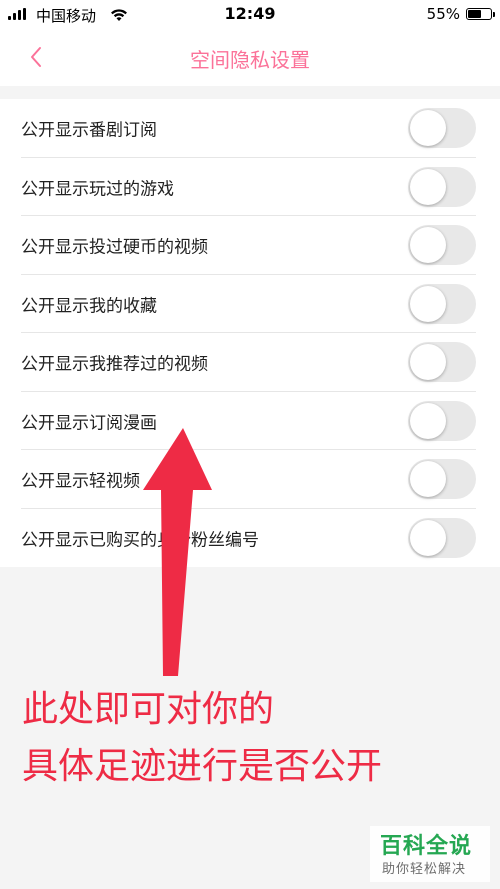 The width and height of the screenshot is (500, 889). I want to click on annotation-line-1: 此处即可对你的, so click(148, 709).